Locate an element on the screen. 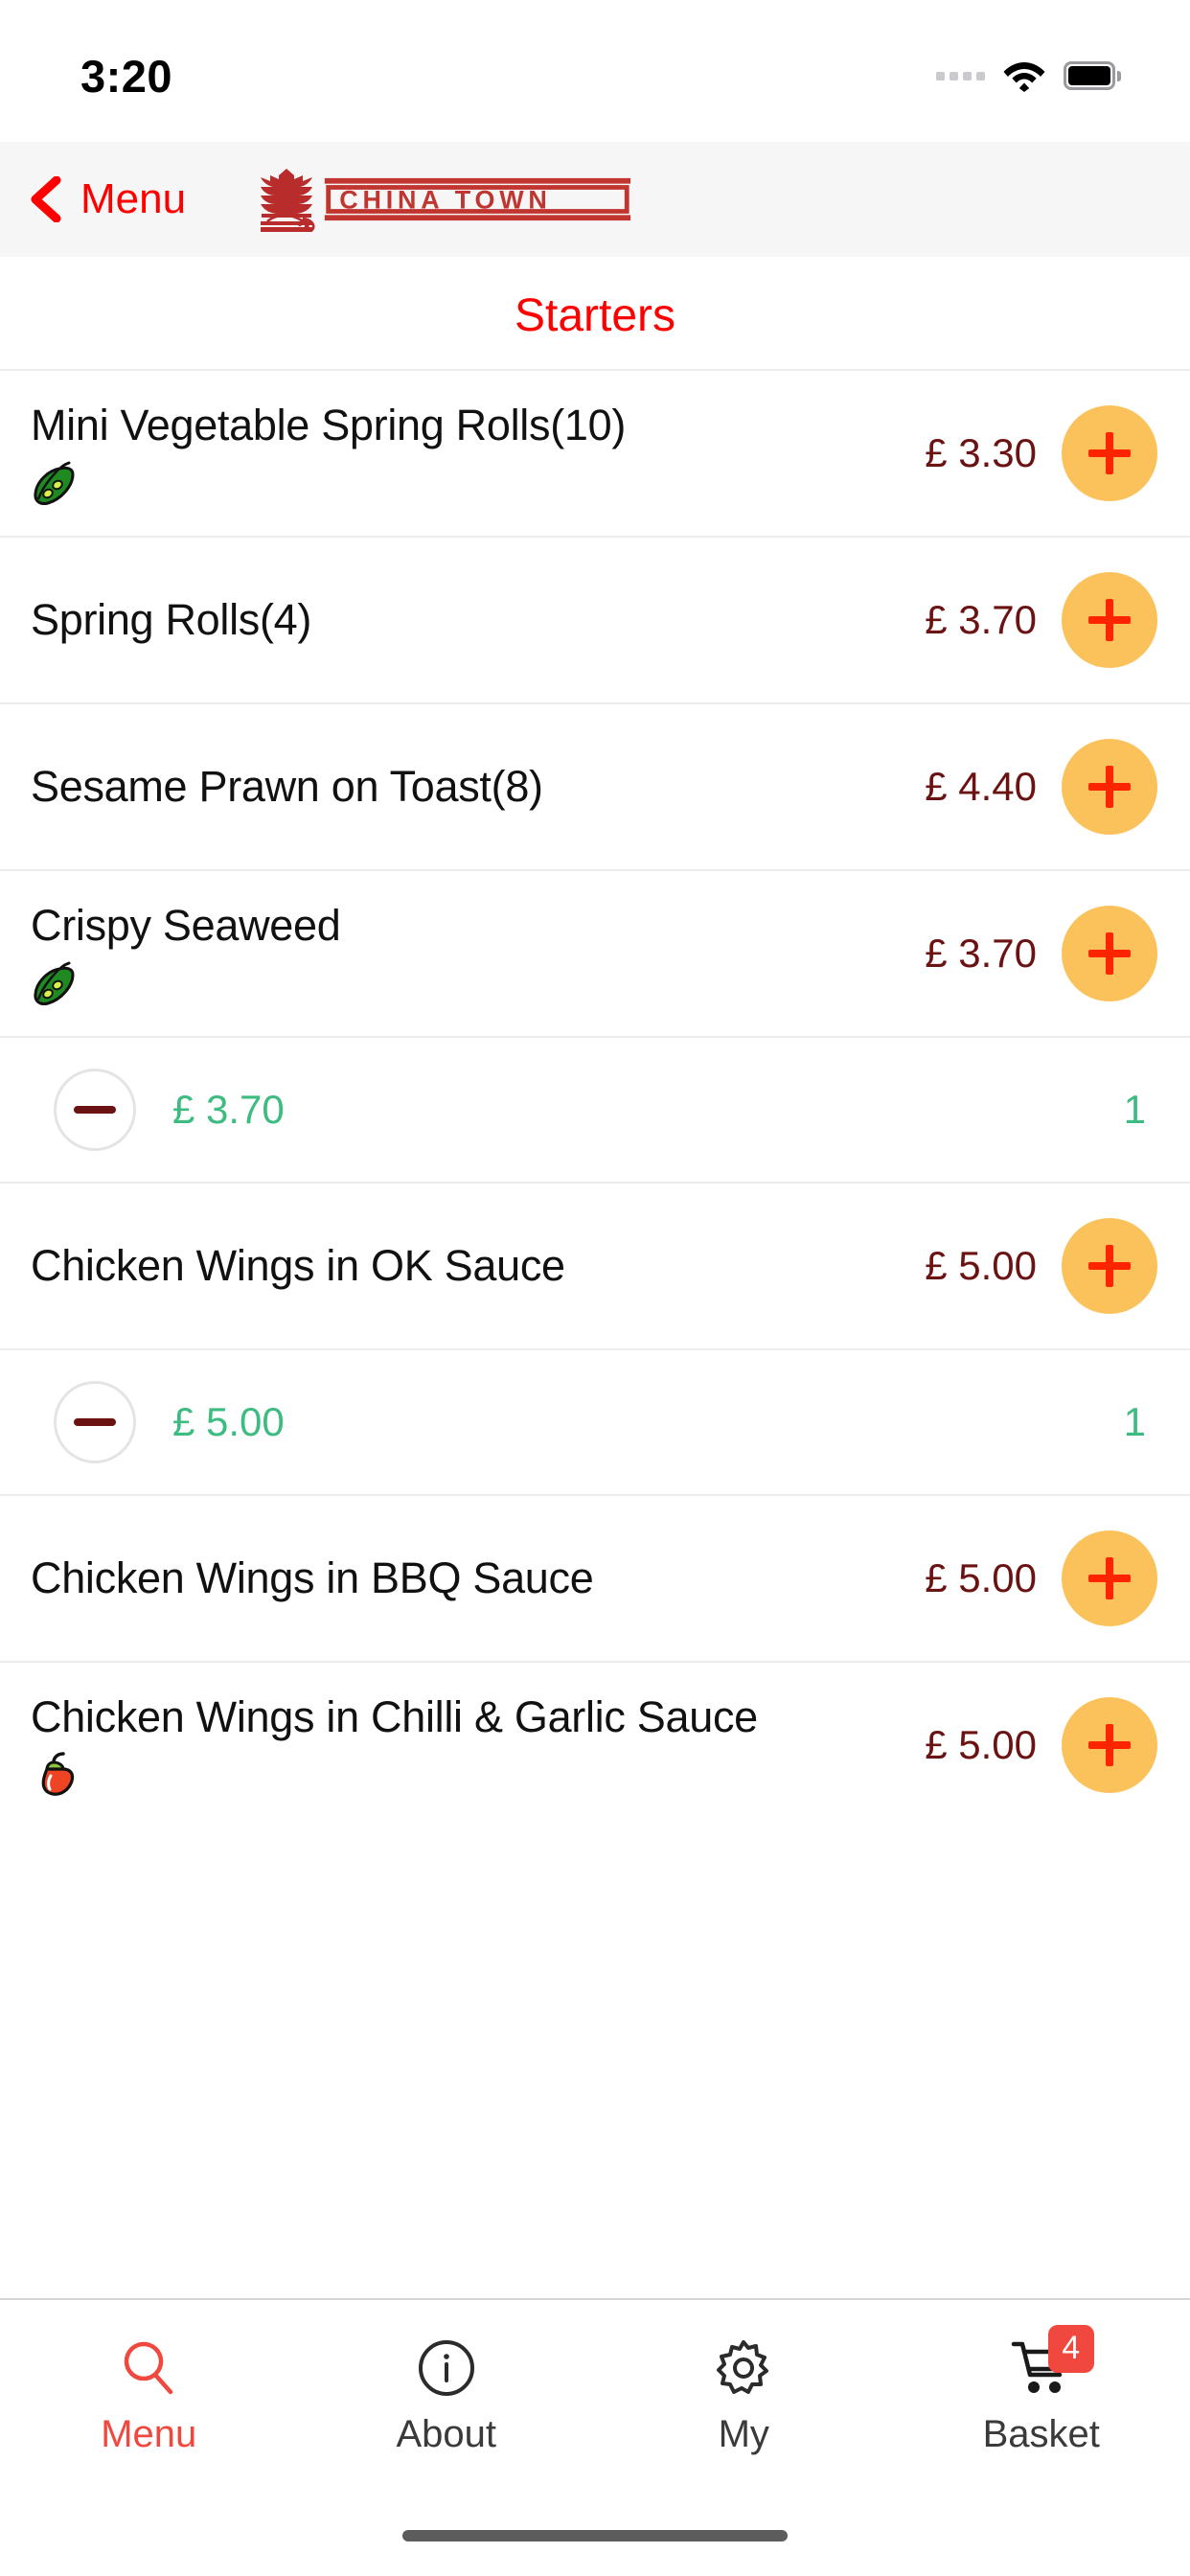 Image resolution: width=1190 pixels, height=2576 pixels. section-title: Starters is located at coordinates (595, 313).